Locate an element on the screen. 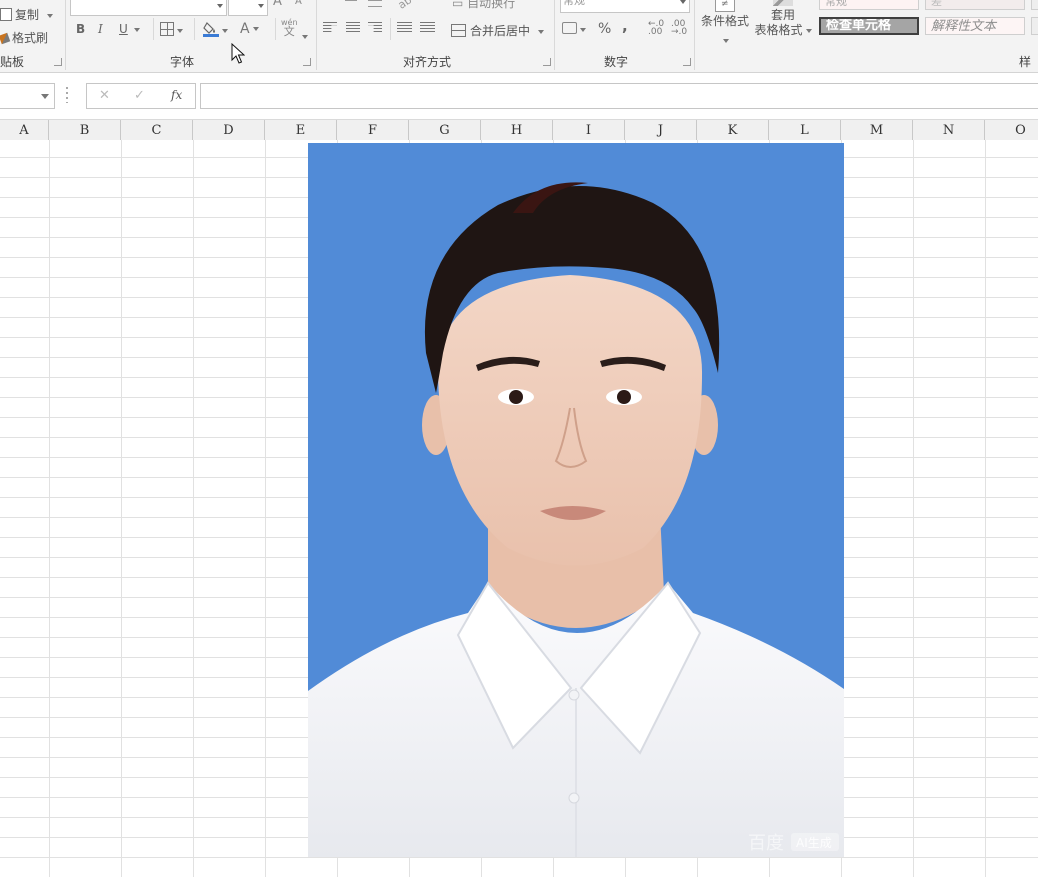  font-color-button: A is located at coordinates (249, 29).